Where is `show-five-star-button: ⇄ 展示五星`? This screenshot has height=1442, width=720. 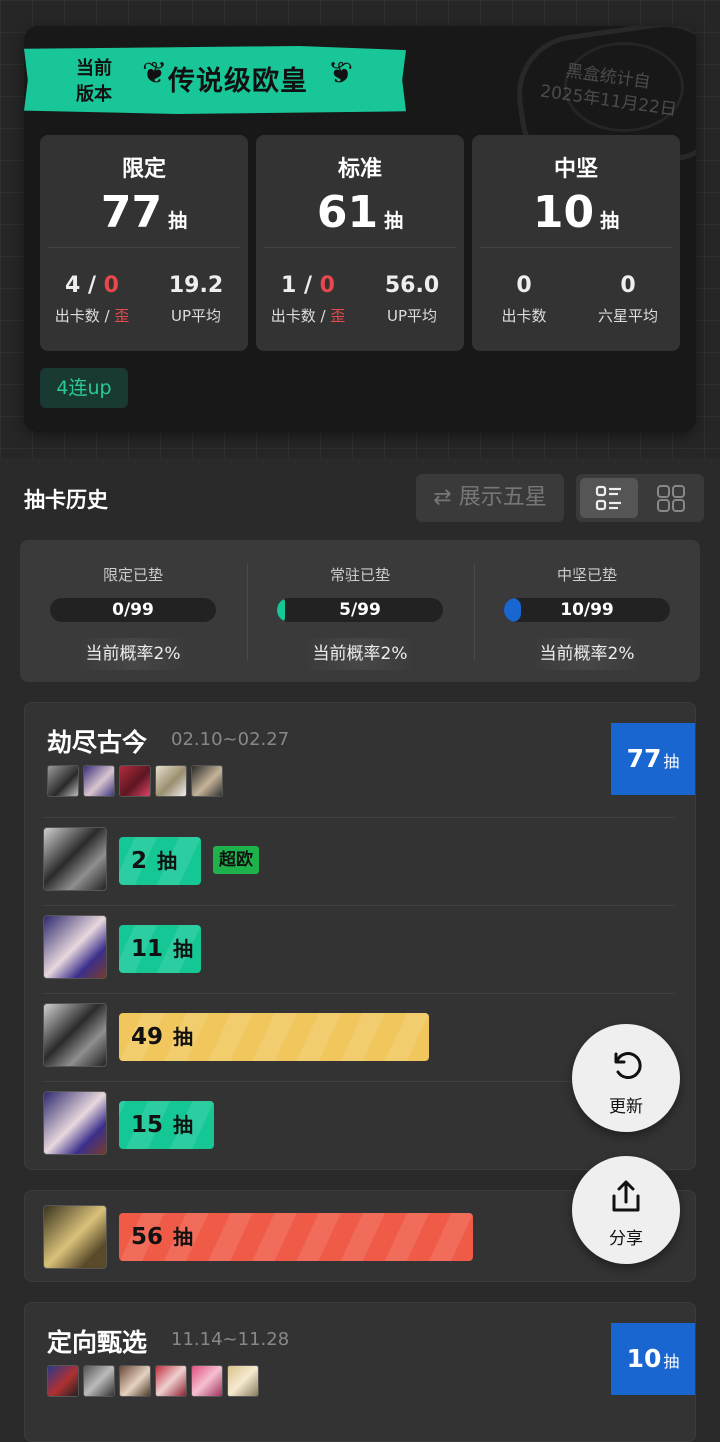 show-five-star-button: ⇄ 展示五星 is located at coordinates (490, 498).